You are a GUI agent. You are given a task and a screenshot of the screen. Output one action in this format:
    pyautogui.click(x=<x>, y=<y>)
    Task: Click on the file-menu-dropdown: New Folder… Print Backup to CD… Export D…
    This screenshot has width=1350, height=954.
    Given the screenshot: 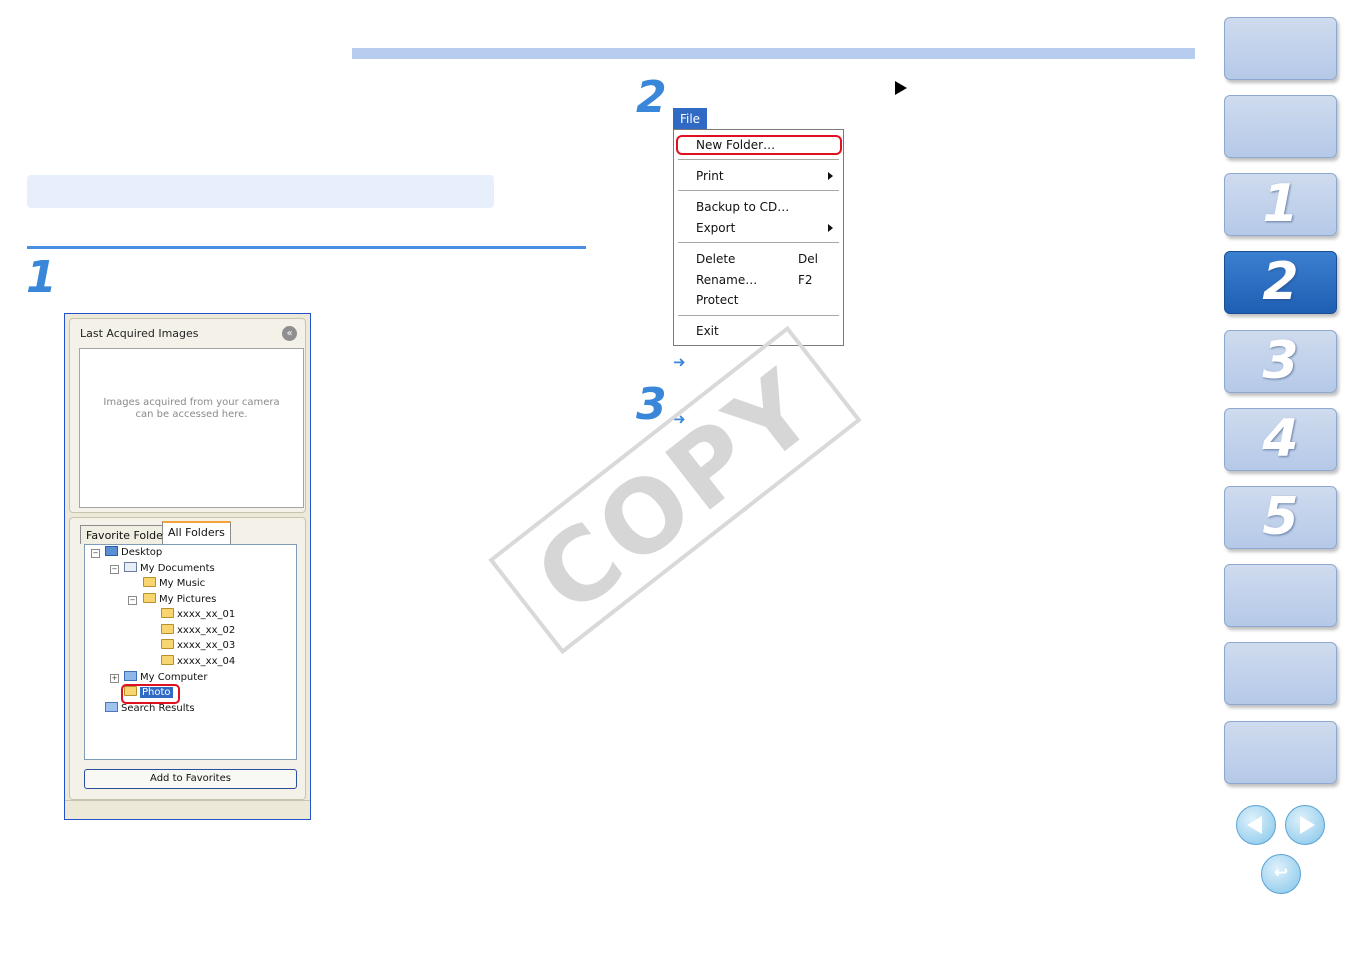 What is the action you would take?
    pyautogui.click(x=758, y=237)
    